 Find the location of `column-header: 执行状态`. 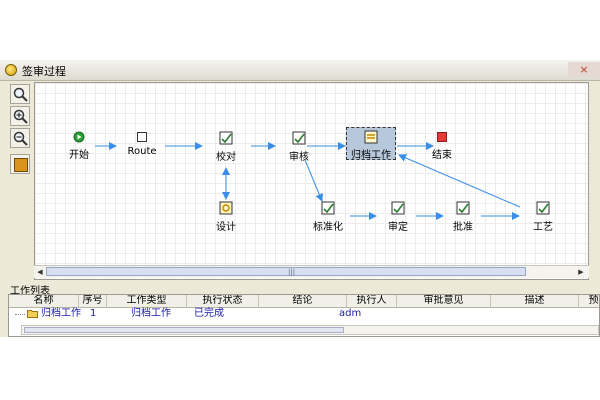

column-header: 执行状态 is located at coordinates (223, 301).